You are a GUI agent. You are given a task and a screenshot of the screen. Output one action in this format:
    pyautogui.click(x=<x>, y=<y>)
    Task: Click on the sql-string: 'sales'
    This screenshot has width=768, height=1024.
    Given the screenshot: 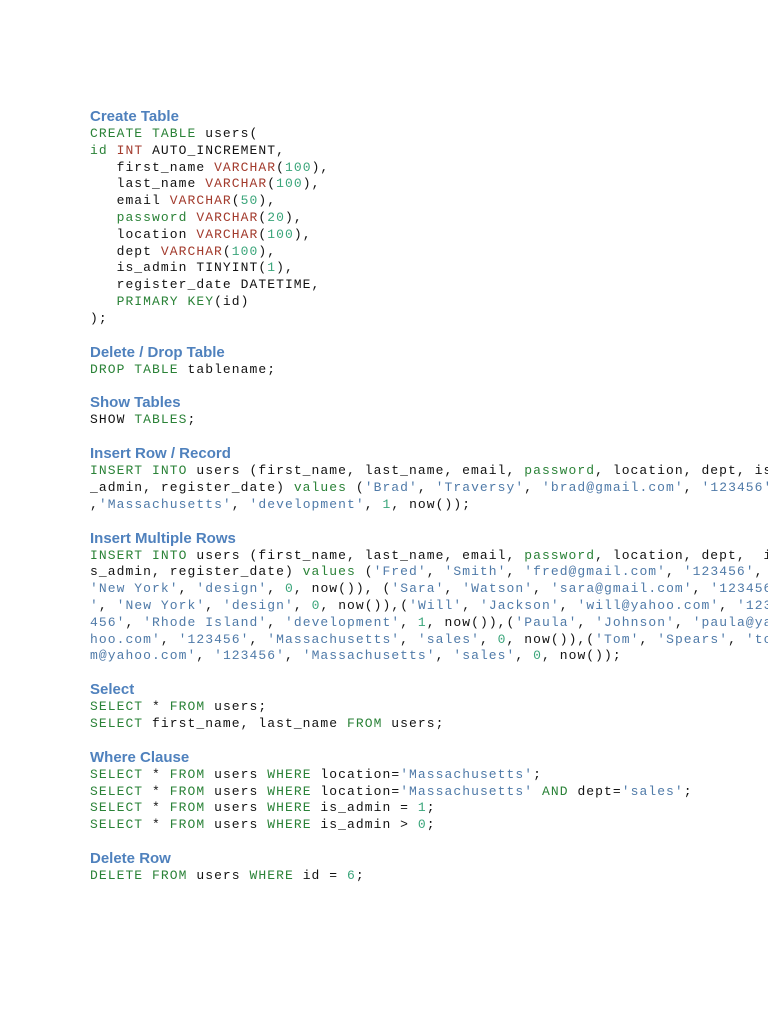 What is the action you would take?
    pyautogui.click(x=652, y=791)
    